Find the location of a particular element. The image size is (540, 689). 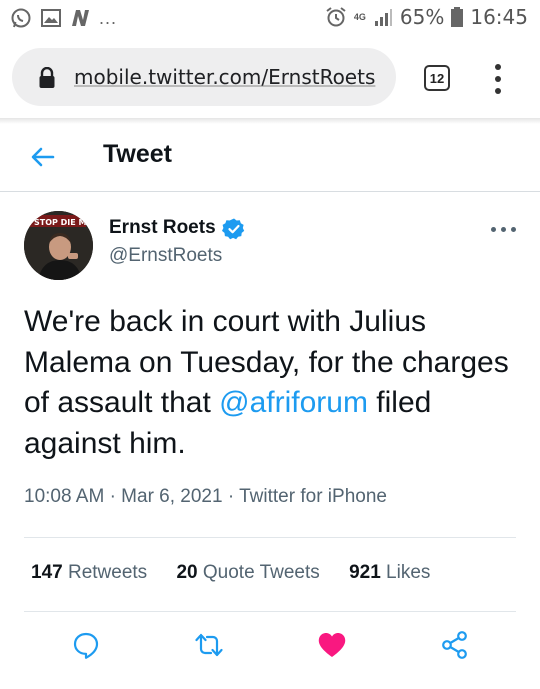

quotes-stat: 20 Quote Tweets is located at coordinates (247, 573).